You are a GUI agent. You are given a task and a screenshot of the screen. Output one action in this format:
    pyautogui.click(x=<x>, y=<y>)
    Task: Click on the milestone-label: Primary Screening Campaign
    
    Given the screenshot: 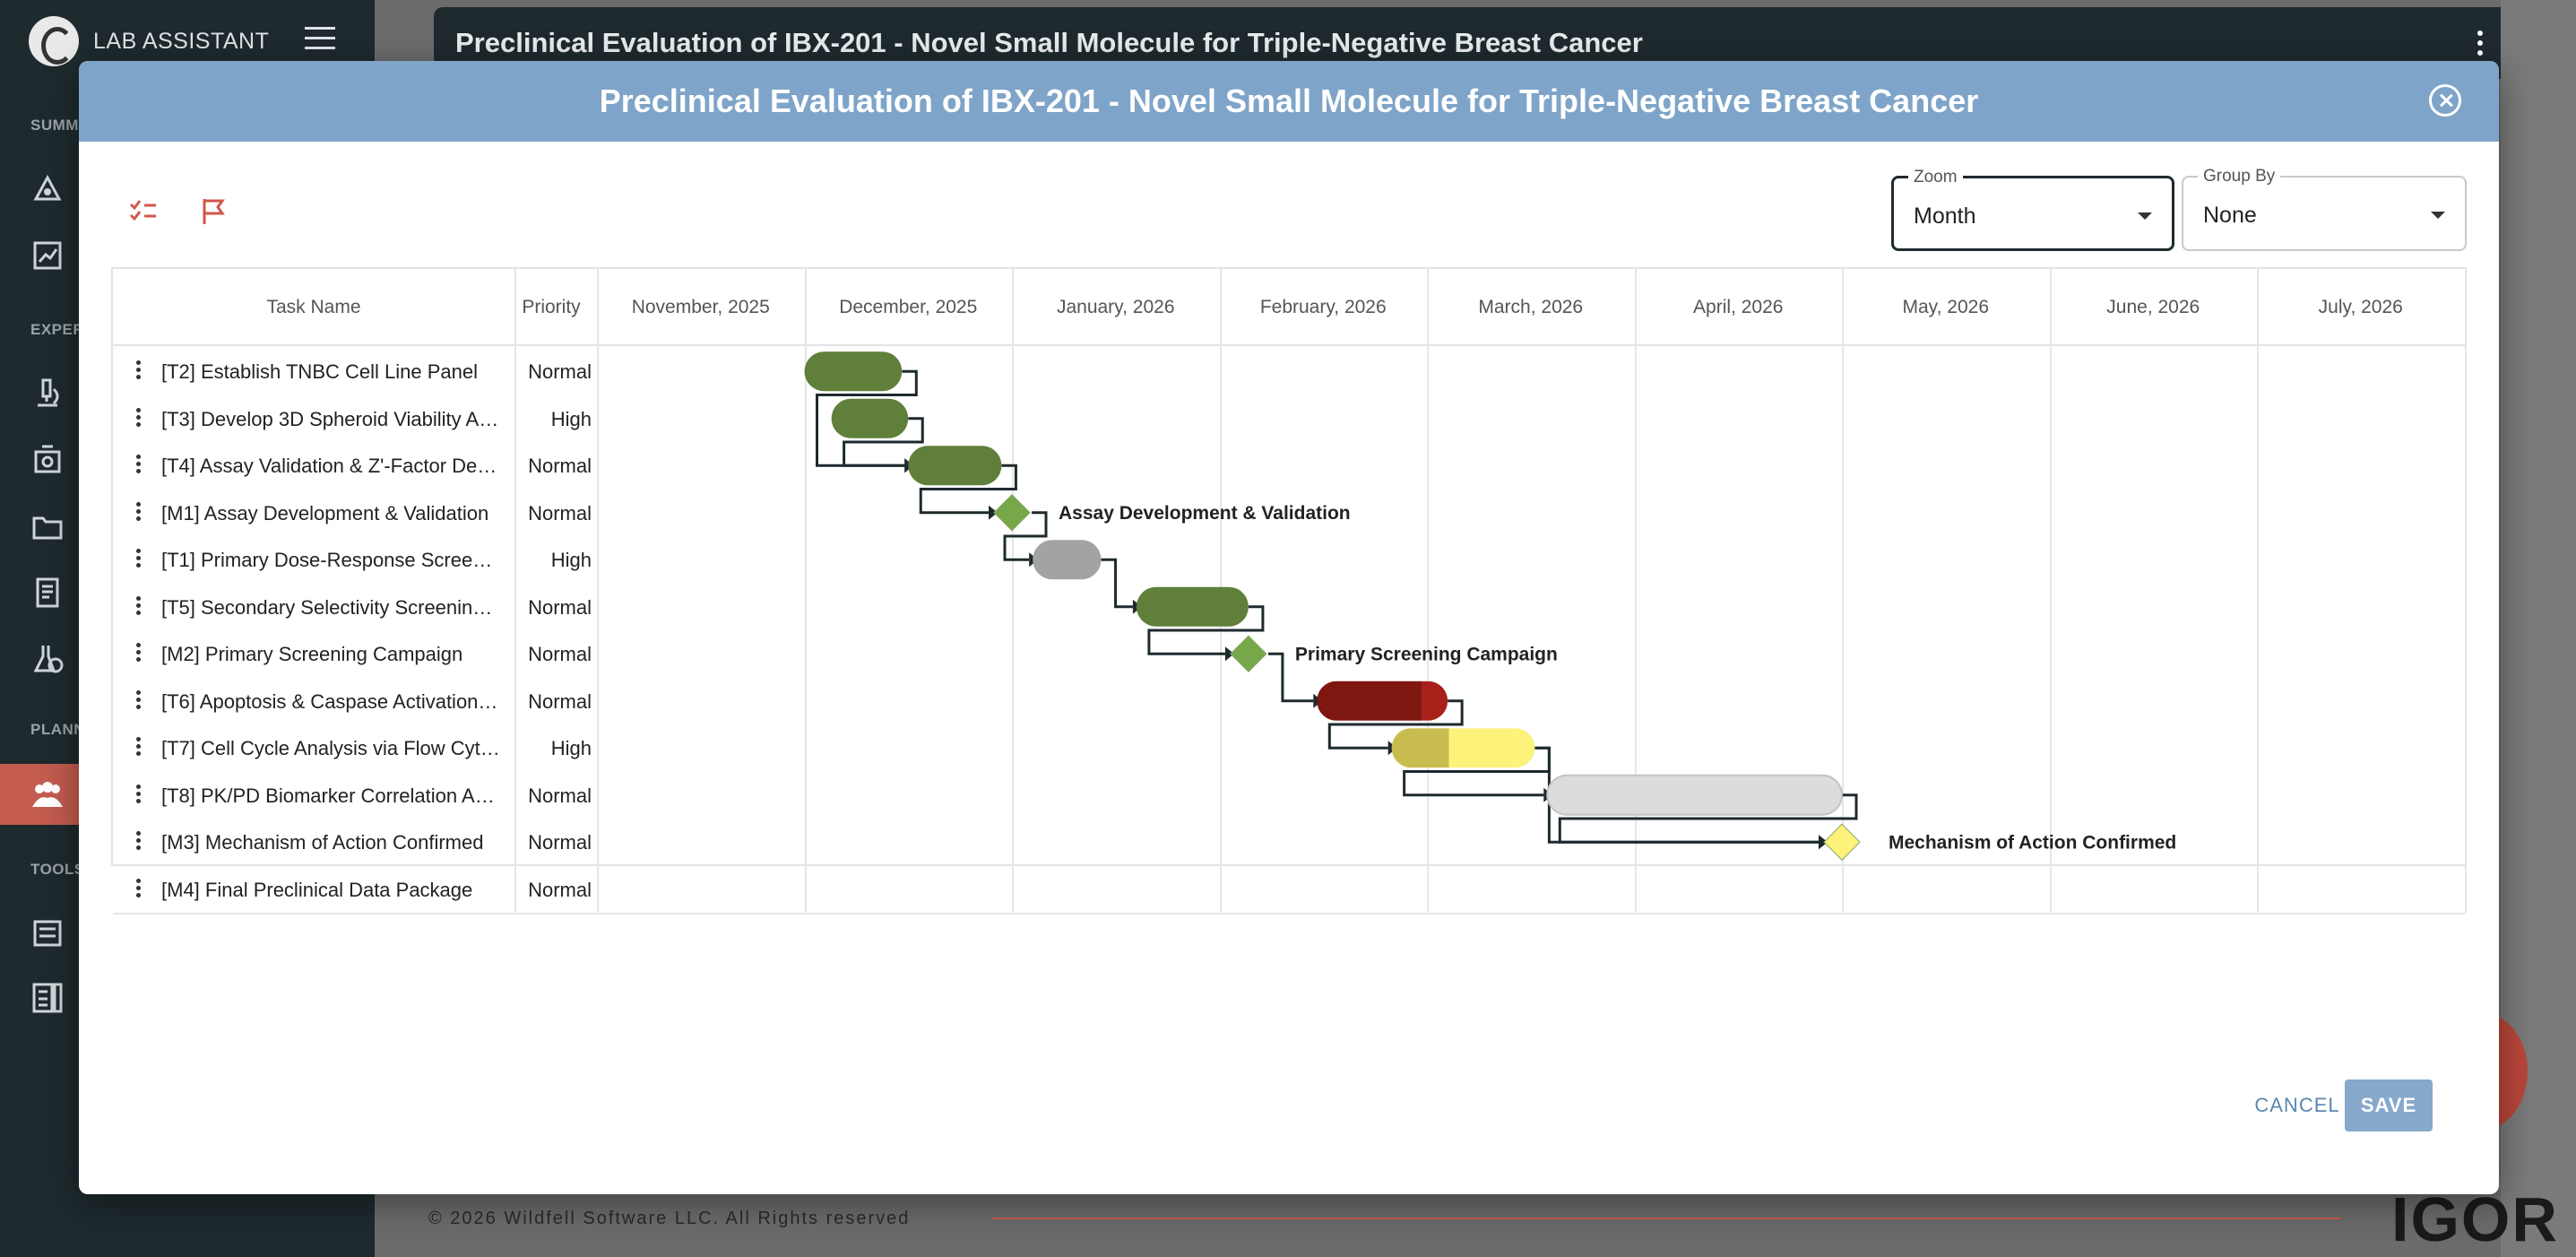 What is the action you would take?
    pyautogui.click(x=1426, y=654)
    